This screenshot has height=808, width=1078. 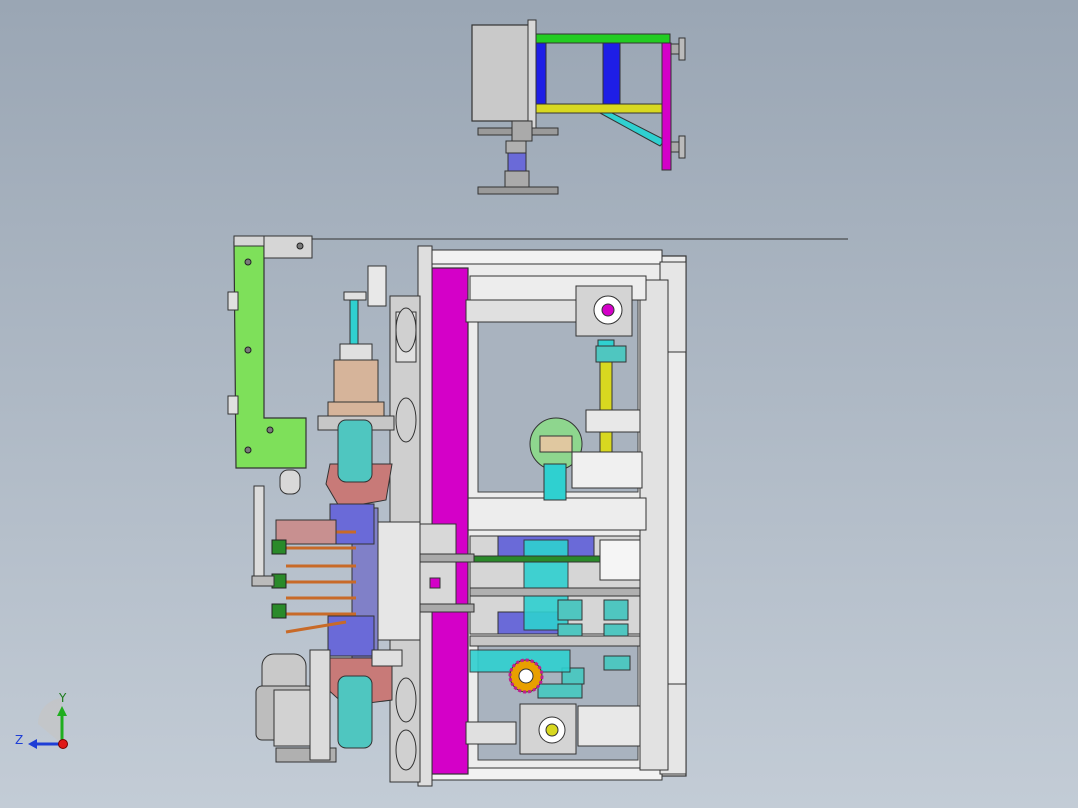 I want to click on tan-cylinder, so click(x=356, y=381).